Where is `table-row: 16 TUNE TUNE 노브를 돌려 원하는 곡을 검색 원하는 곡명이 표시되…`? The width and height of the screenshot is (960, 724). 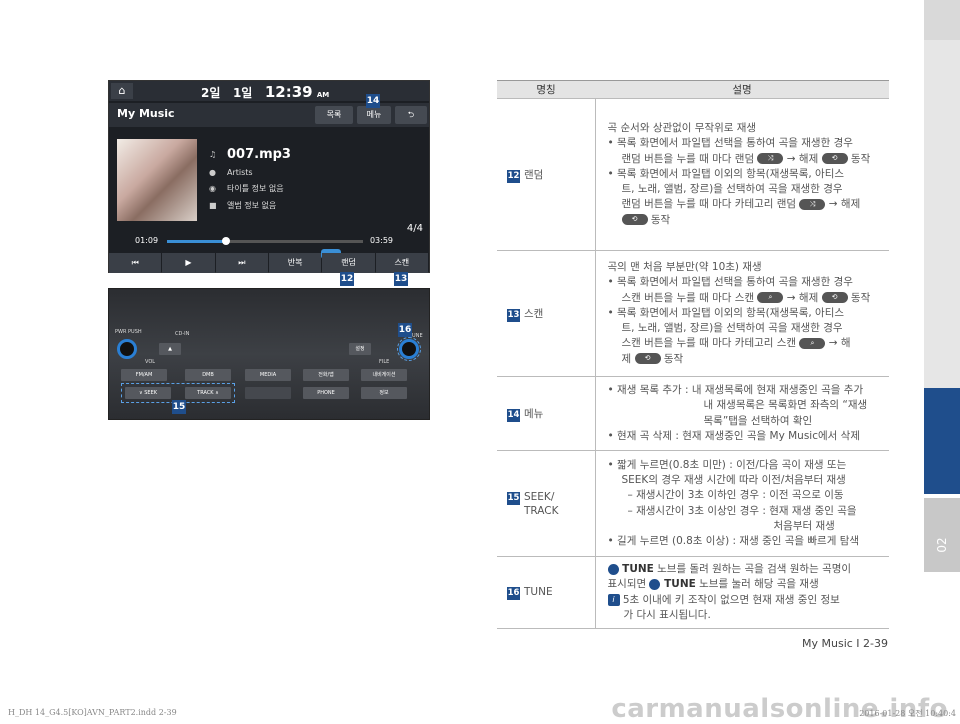 table-row: 16 TUNE TUNE 노브를 돌려 원하는 곡을 검색 원하는 곡명이 표시되… is located at coordinates (693, 592).